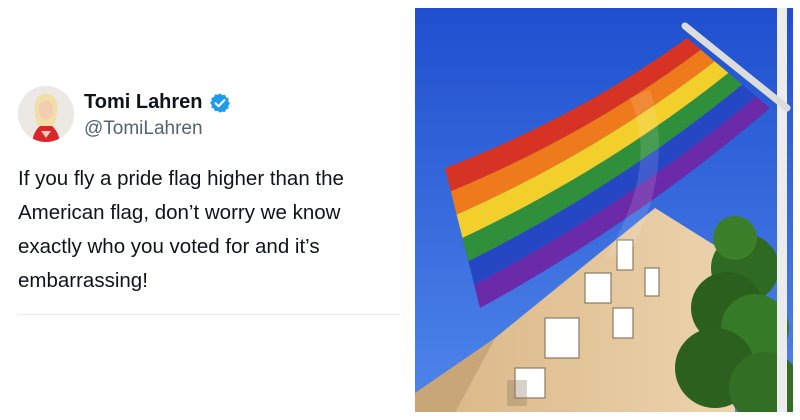 This screenshot has height=420, width=800. I want to click on user-handle: @TomiLahren, so click(143, 129).